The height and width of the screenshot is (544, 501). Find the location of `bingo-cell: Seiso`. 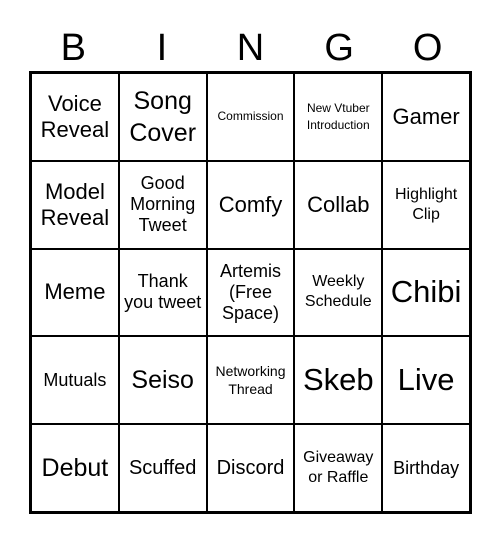

bingo-cell: Seiso is located at coordinates (162, 380).